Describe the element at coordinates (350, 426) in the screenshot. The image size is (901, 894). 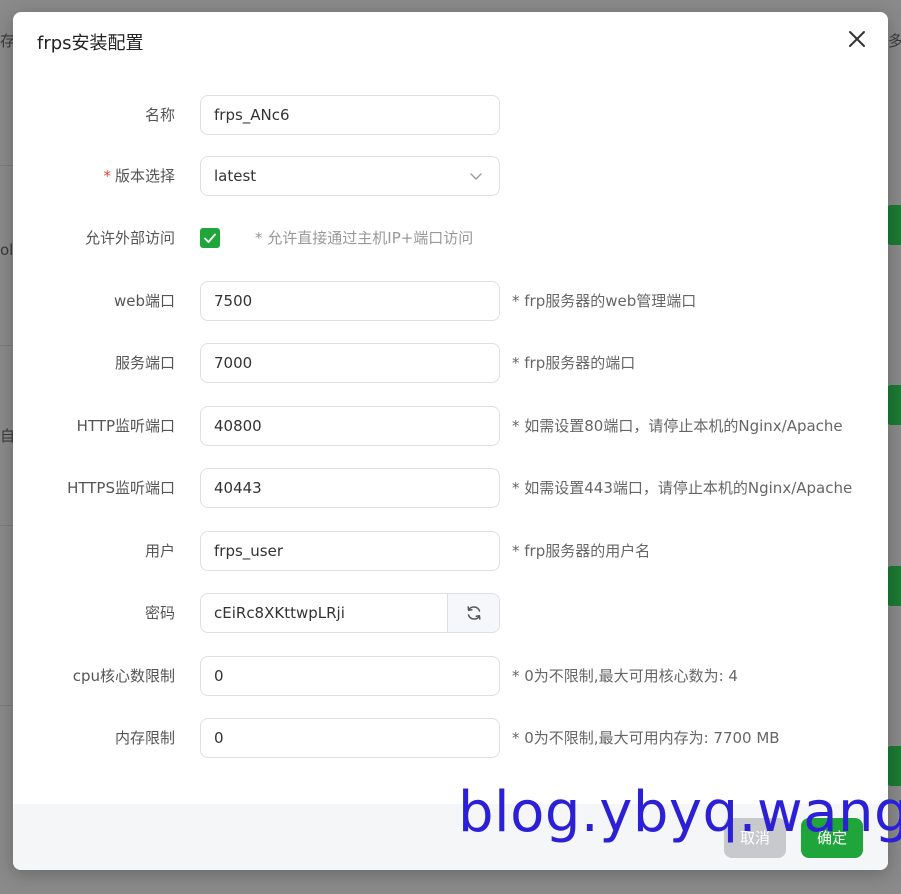
I see `http-port-input` at that location.